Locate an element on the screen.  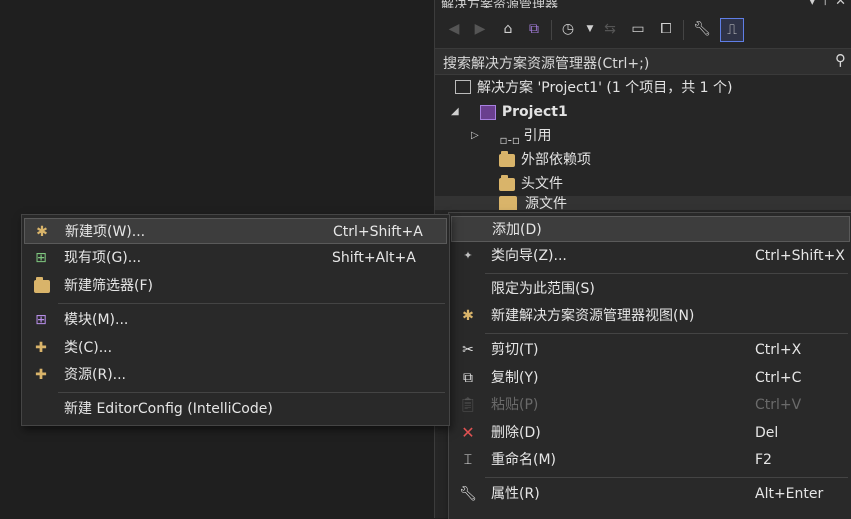
solution-icon is located at coordinates (463, 87).